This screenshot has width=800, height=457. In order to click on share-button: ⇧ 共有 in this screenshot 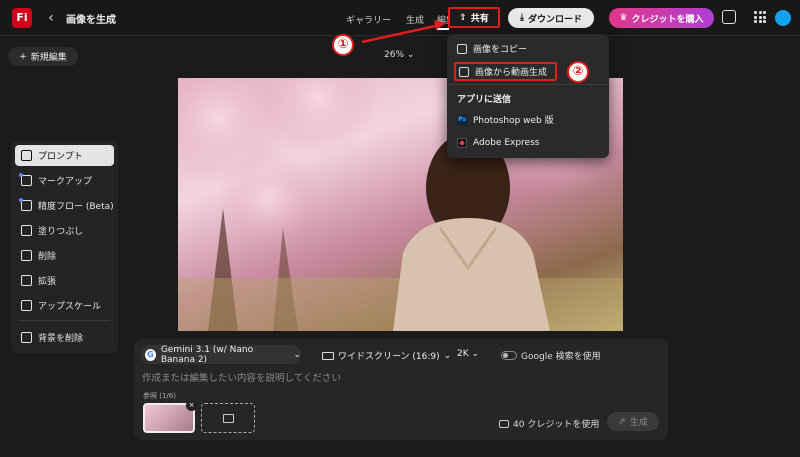, I will do `click(474, 17)`.